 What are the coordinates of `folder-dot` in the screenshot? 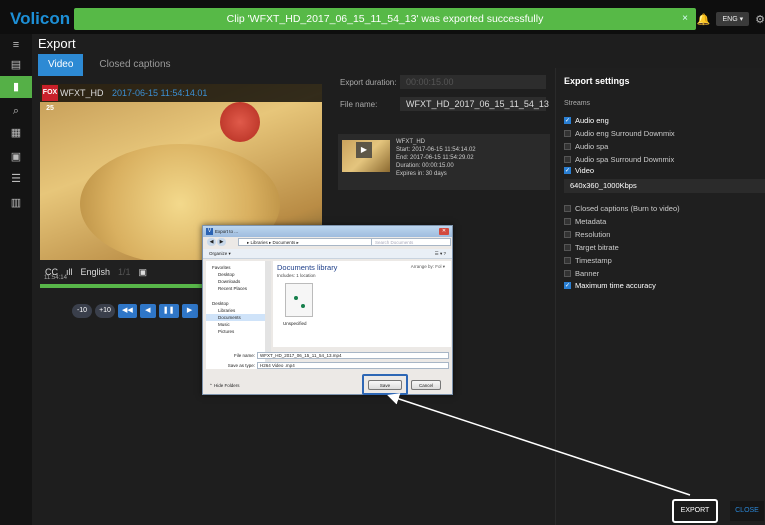 It's located at (296, 298).